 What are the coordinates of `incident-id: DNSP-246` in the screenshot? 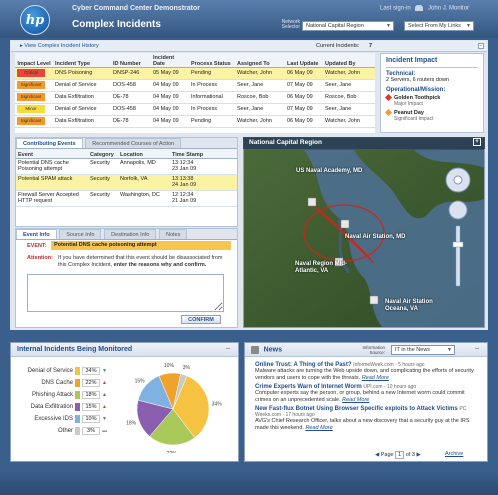 It's located at (126, 73).